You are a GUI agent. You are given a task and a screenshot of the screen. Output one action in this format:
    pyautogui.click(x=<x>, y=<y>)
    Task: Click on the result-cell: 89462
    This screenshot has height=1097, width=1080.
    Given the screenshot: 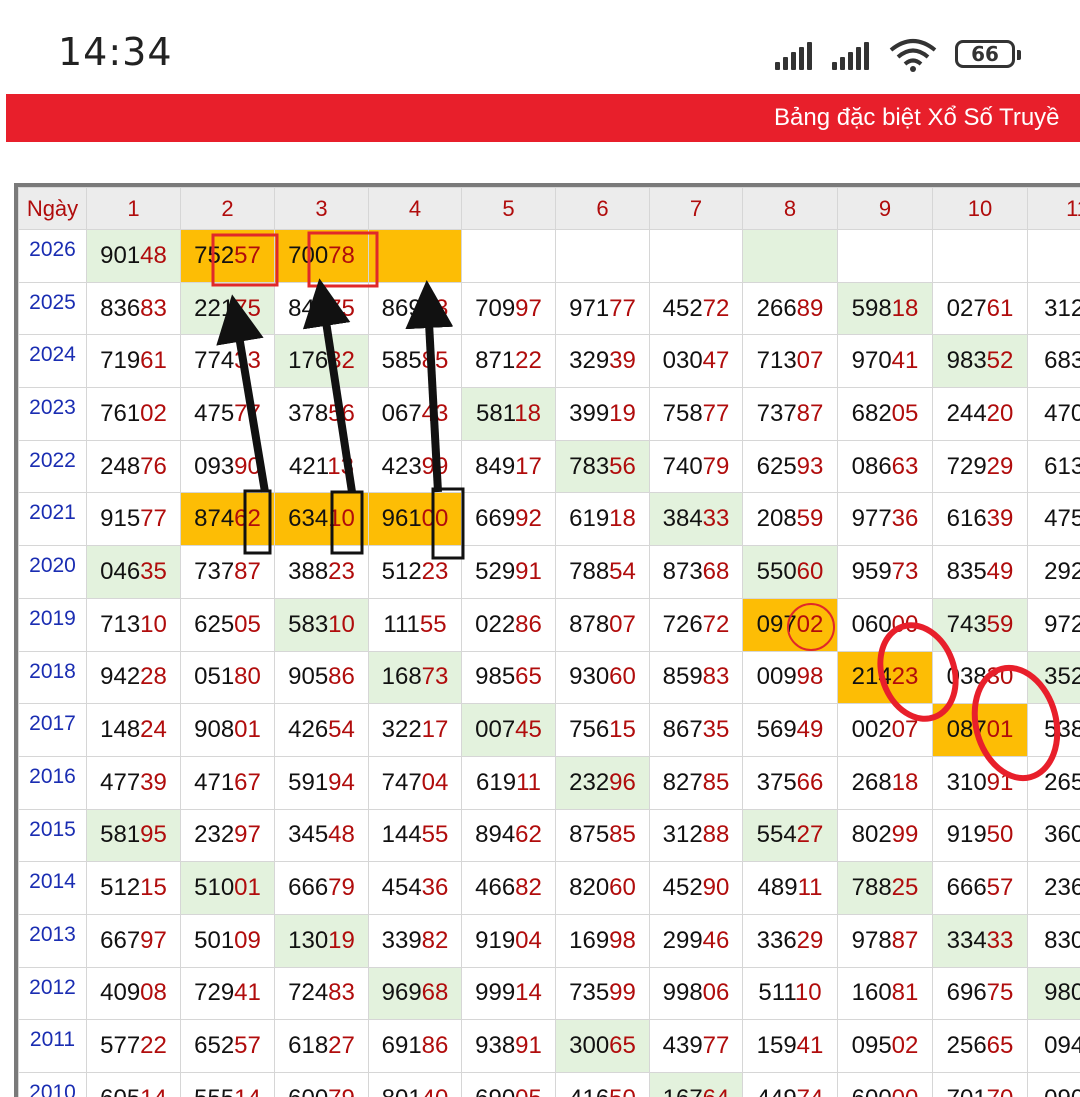 What is the action you would take?
    pyautogui.click(x=508, y=835)
    